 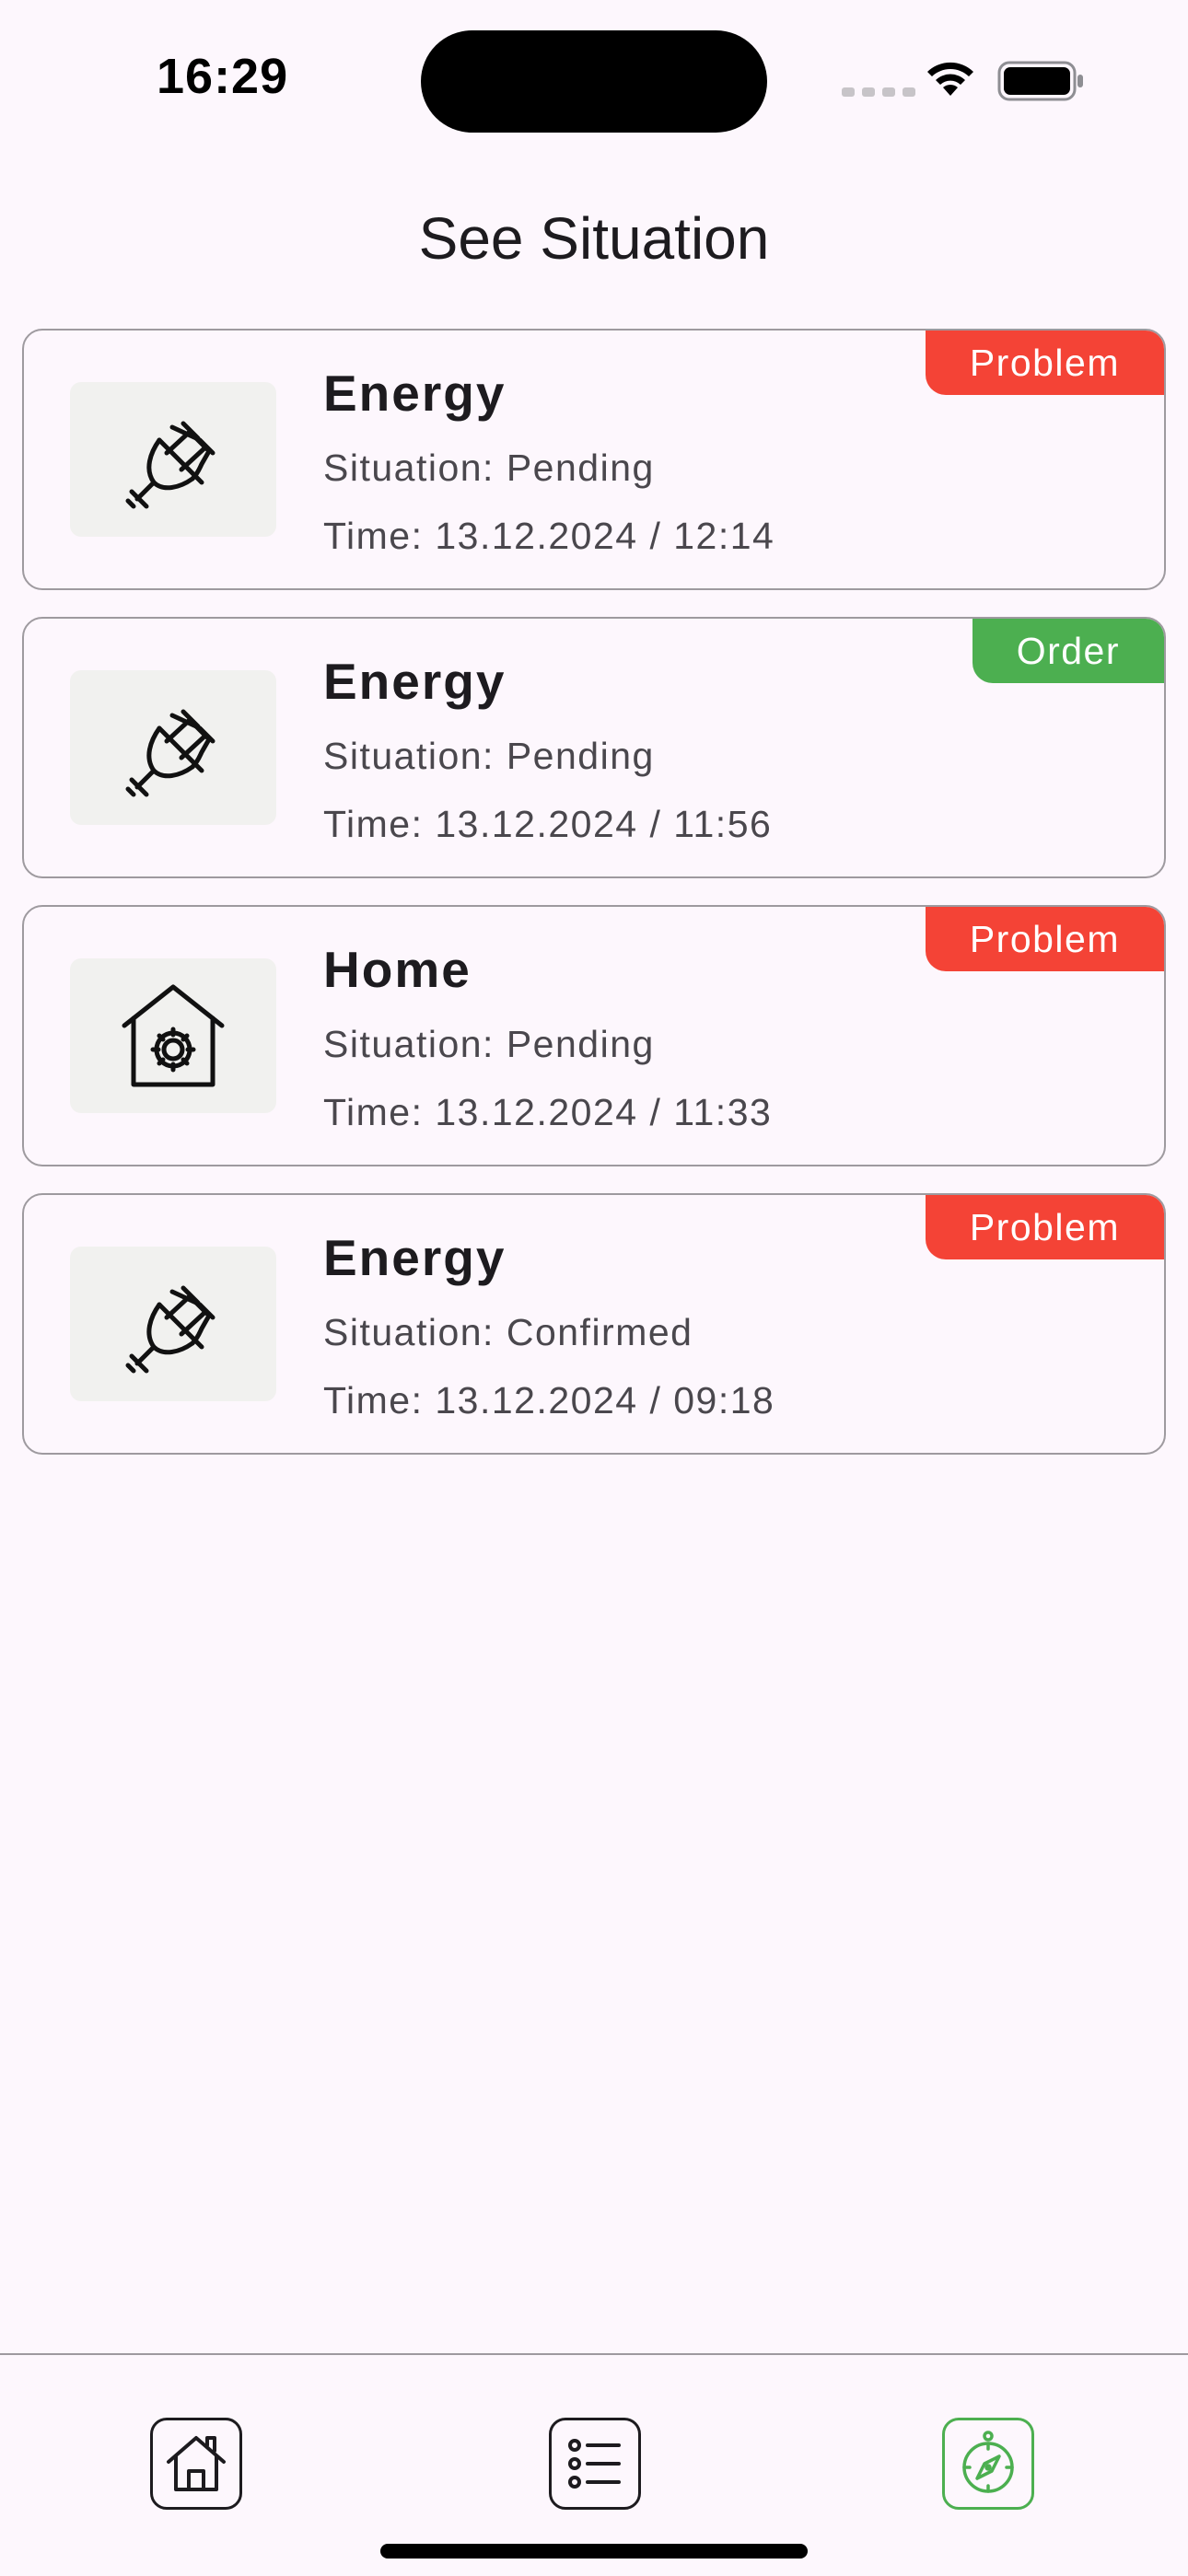 I want to click on nav-home-button, so click(x=196, y=2464).